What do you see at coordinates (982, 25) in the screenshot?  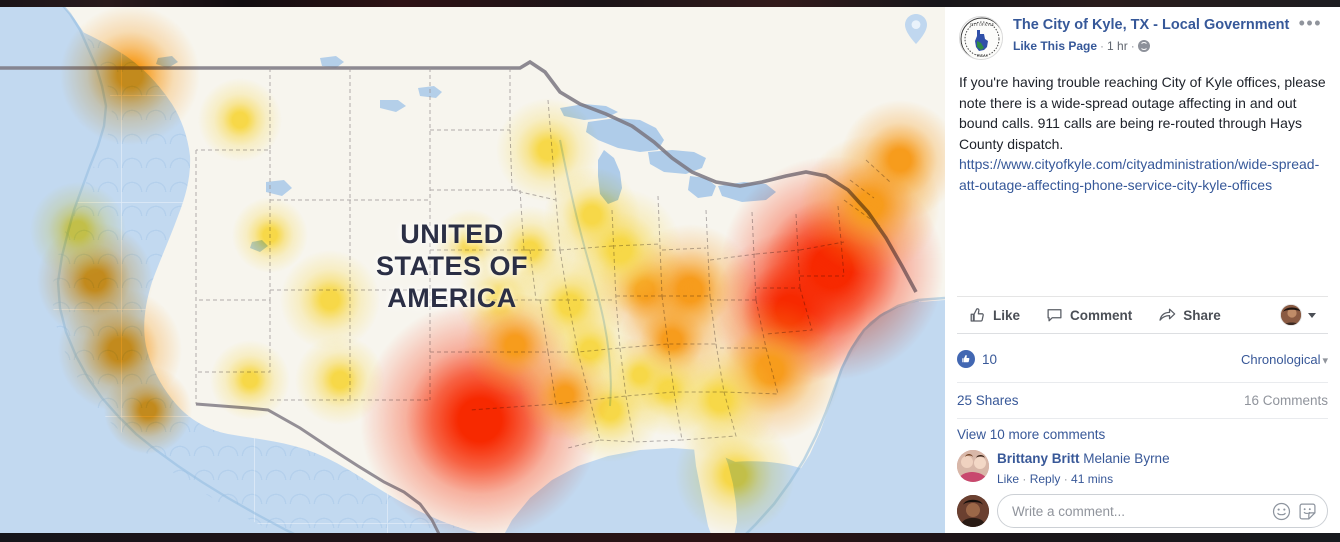 I see `svg-text: CITY OF KYLE` at bounding box center [982, 25].